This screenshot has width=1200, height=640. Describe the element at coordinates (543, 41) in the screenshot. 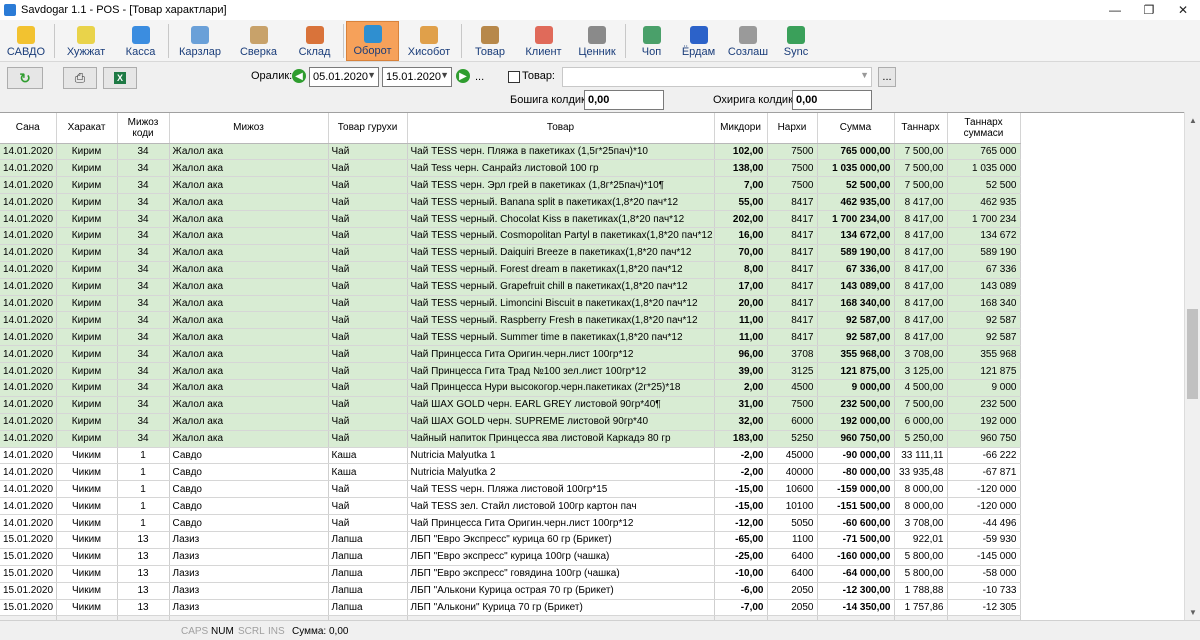

I see `toolbar-button-9: Клиент` at that location.